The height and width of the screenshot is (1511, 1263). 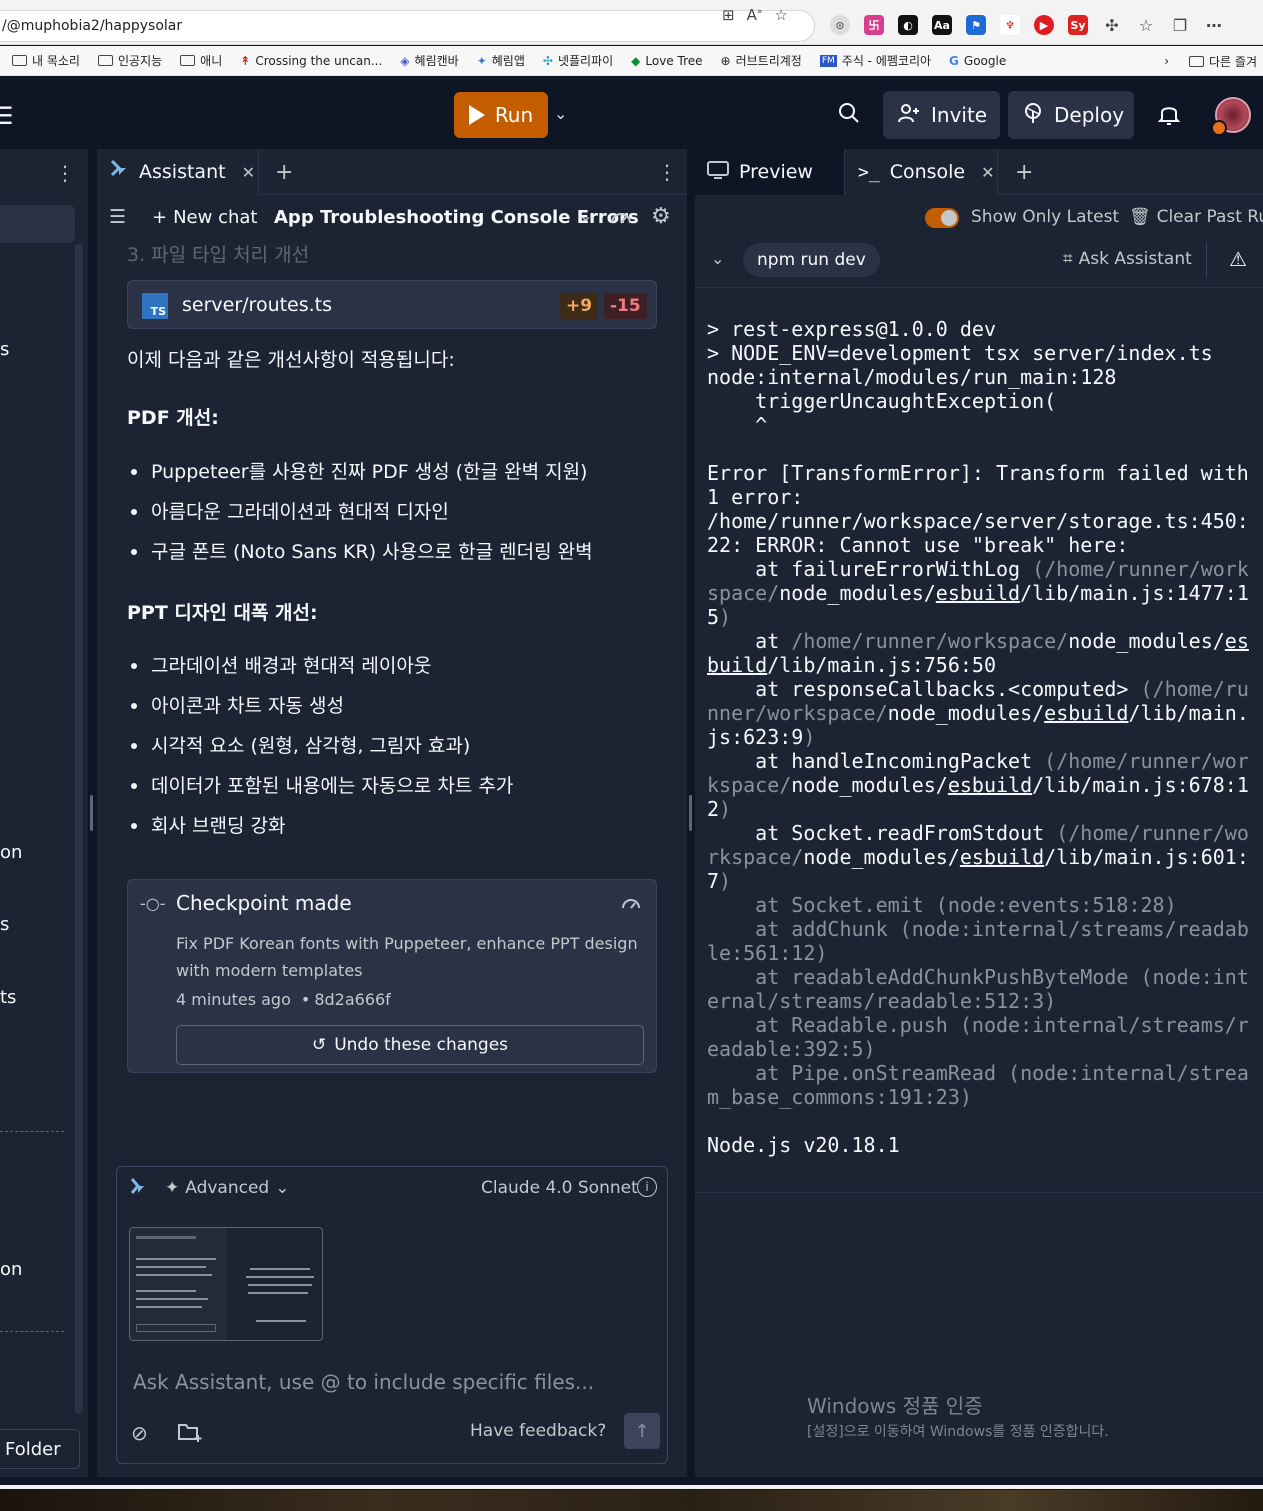 What do you see at coordinates (811, 260) in the screenshot?
I see `run-command-pill: npm run dev` at bounding box center [811, 260].